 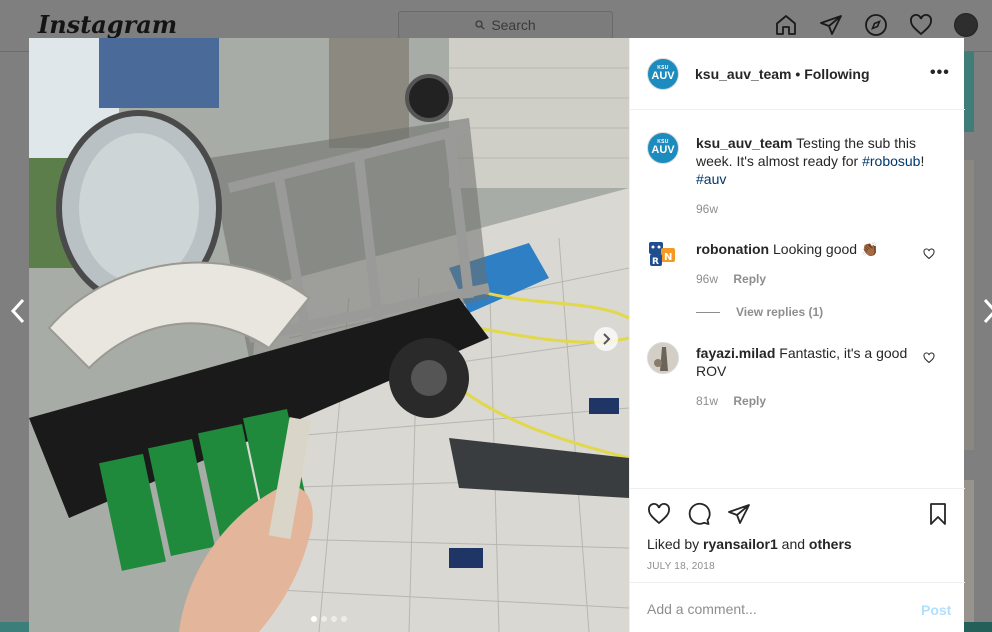 I want to click on search-placeholder: Search, so click(x=513, y=25).